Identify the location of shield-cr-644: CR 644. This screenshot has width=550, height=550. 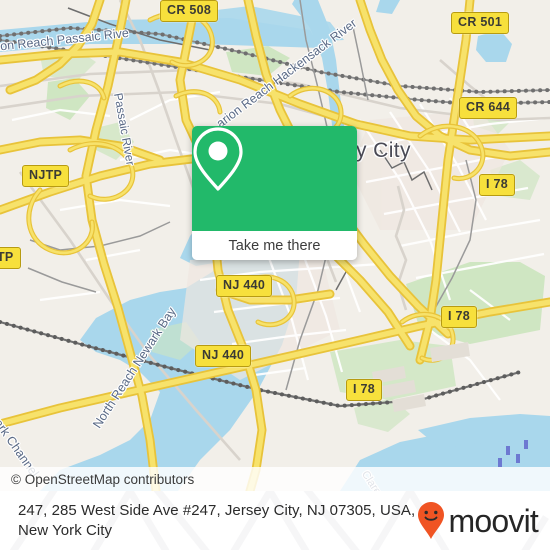
(488, 108).